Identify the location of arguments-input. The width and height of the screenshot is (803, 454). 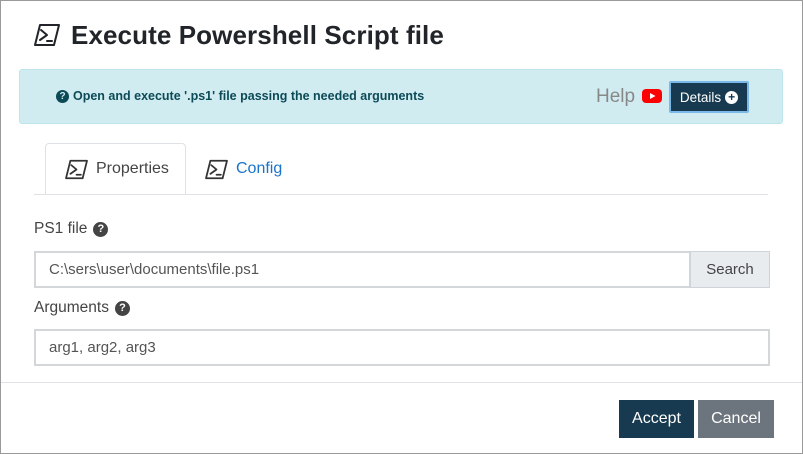
(402, 347).